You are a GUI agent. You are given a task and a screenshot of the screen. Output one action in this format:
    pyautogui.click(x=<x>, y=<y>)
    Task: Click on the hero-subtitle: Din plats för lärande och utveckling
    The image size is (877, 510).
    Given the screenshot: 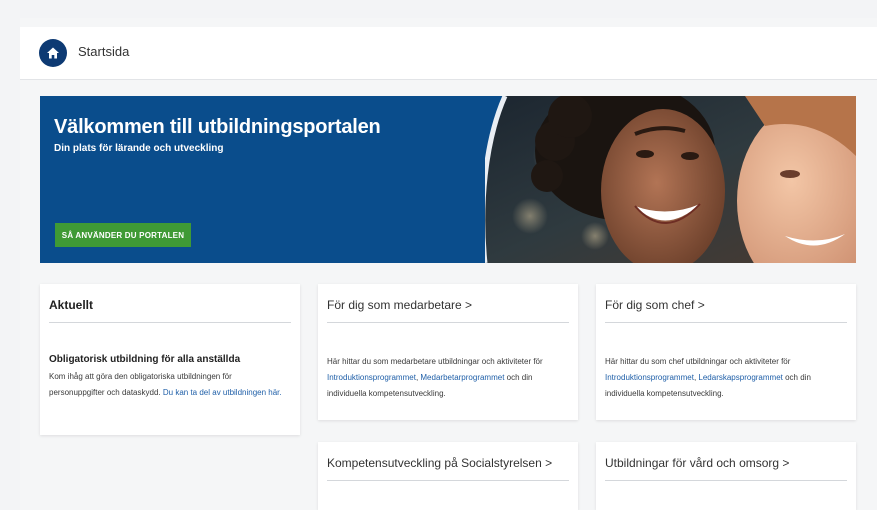 What is the action you would take?
    pyautogui.click(x=139, y=148)
    